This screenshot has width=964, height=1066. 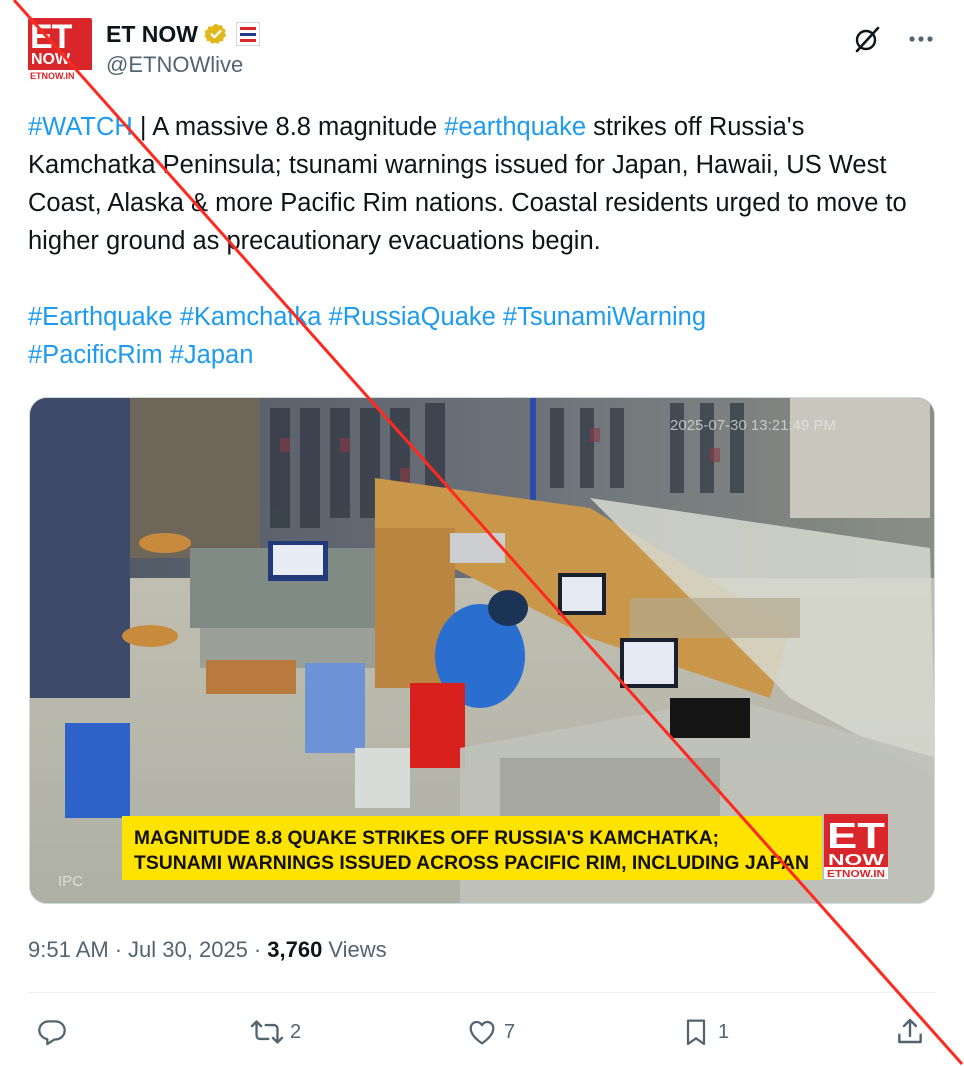 What do you see at coordinates (288, 127) in the screenshot?
I see `tweet-text-segment: | A massive 8.8 magnitude` at bounding box center [288, 127].